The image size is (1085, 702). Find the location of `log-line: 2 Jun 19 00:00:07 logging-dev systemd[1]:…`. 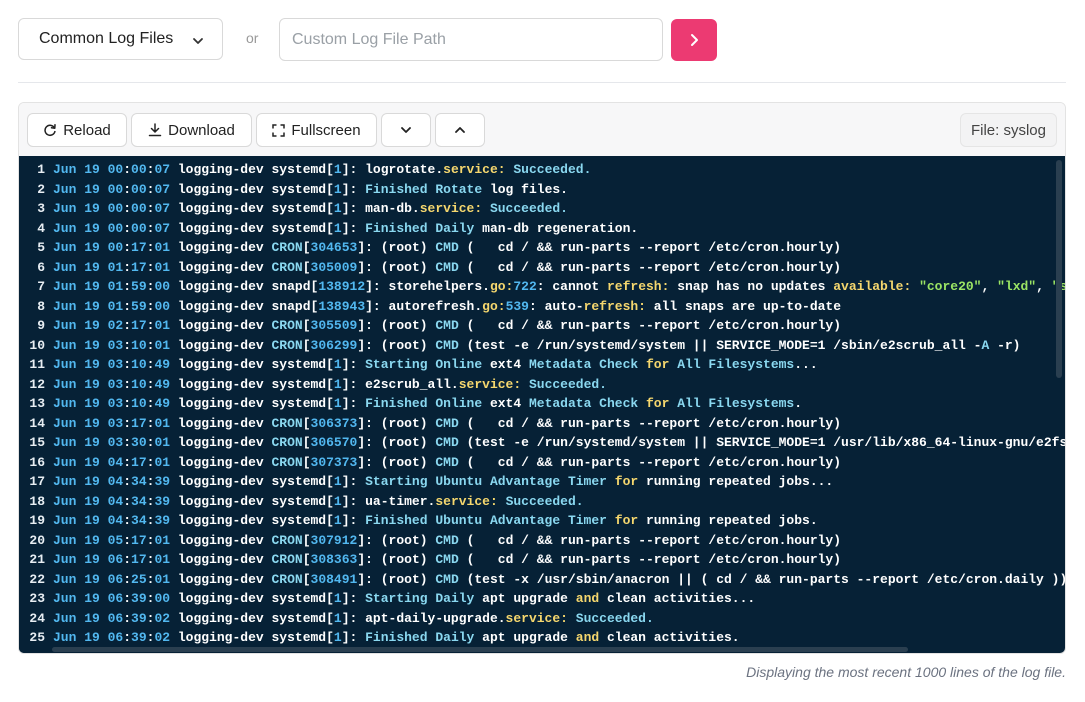

log-line: 2 Jun 19 00:00:07 logging-dev systemd[1]:… is located at coordinates (542, 190).